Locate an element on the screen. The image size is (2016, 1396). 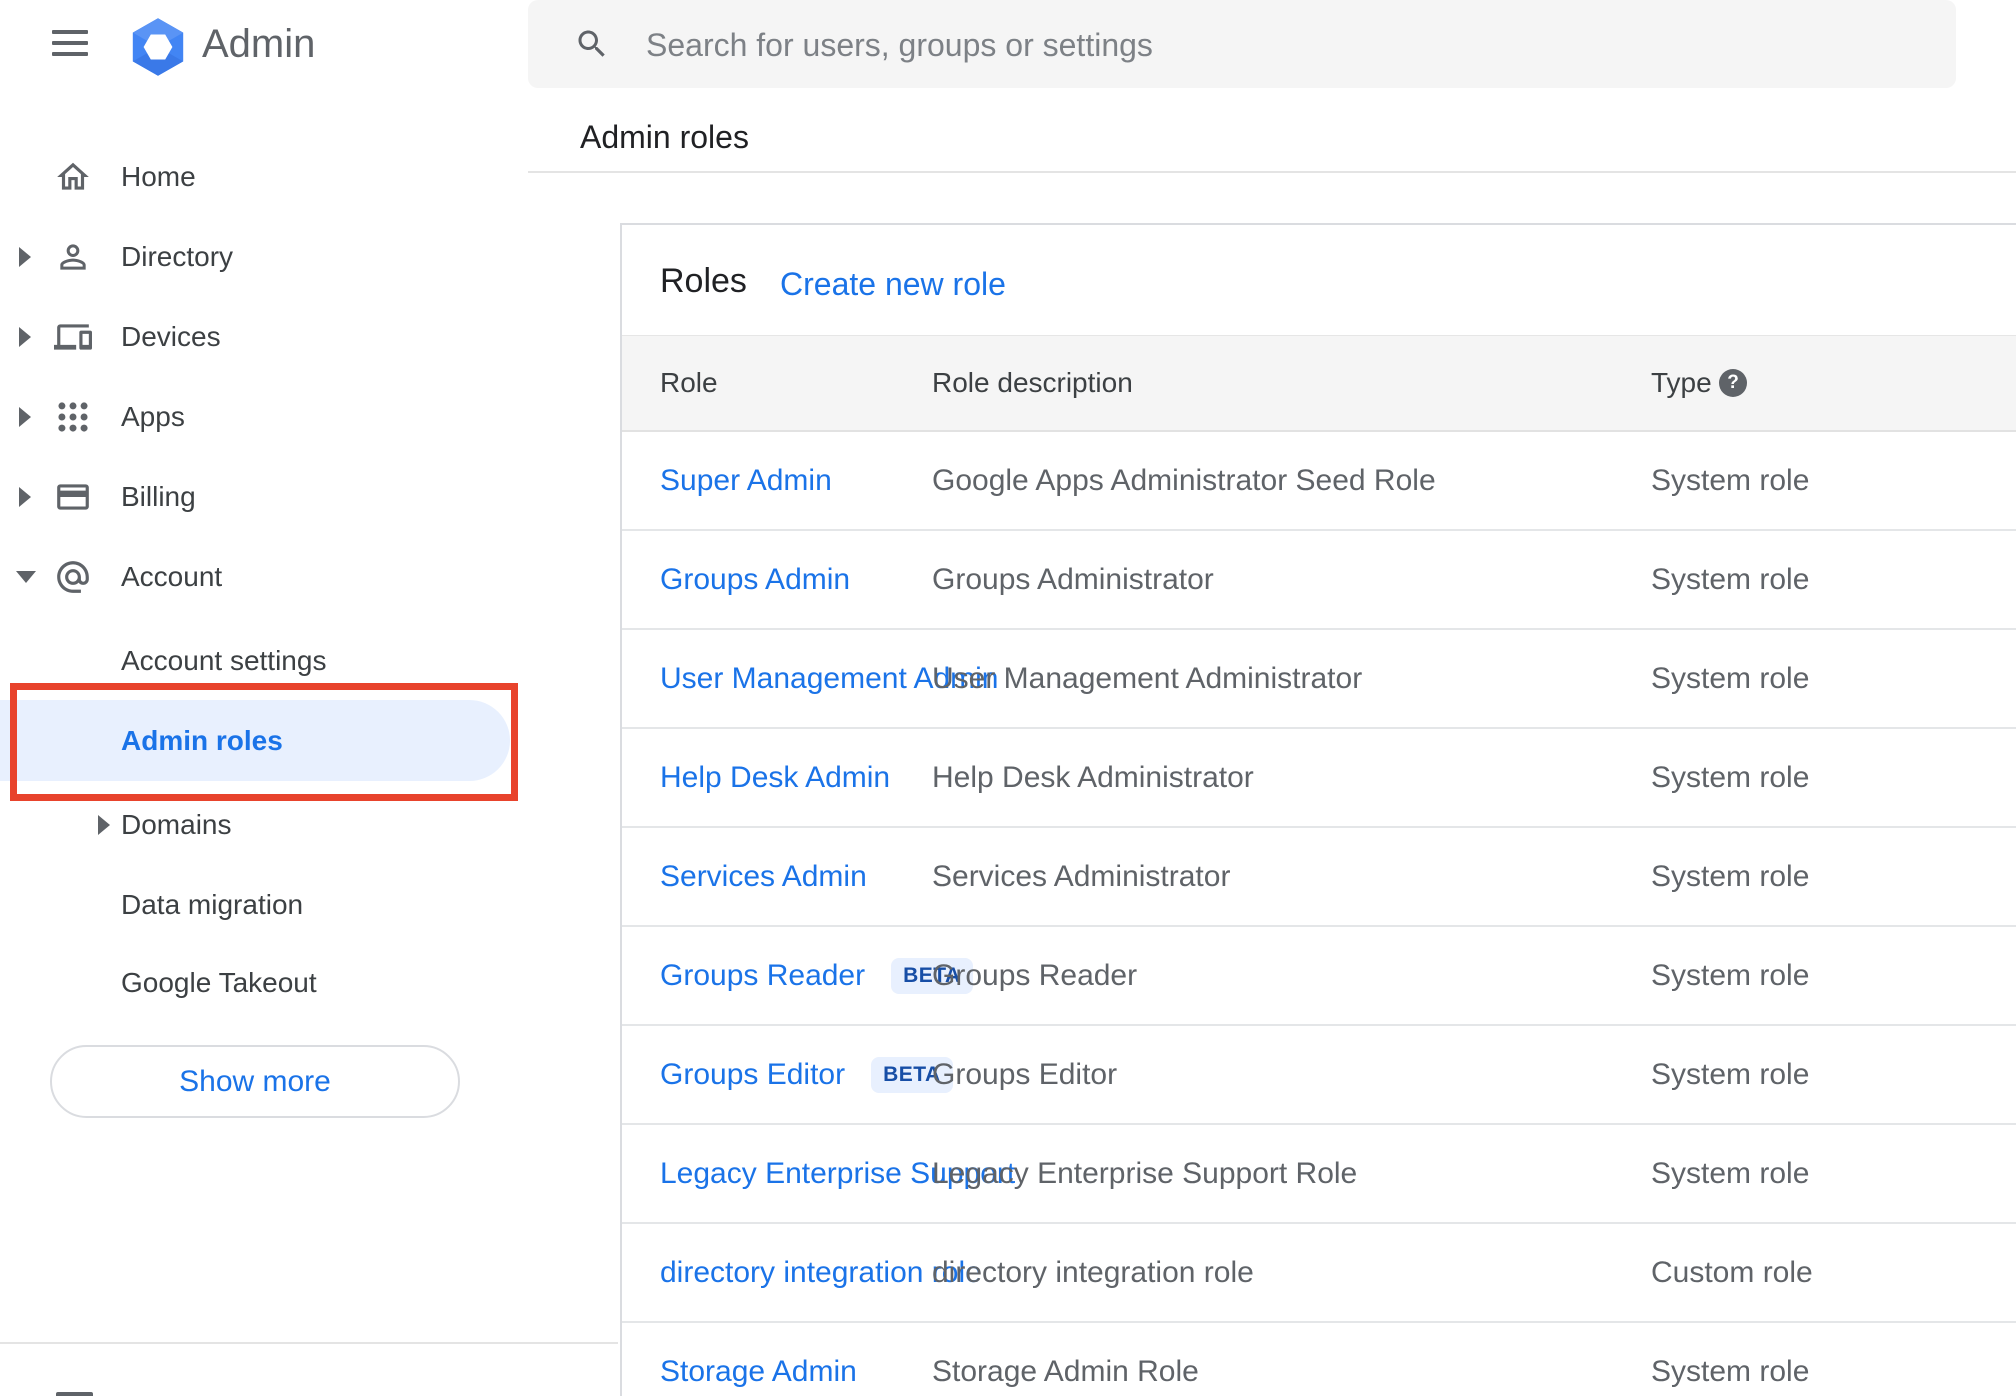
role-type: Custom role is located at coordinates (1732, 1272).